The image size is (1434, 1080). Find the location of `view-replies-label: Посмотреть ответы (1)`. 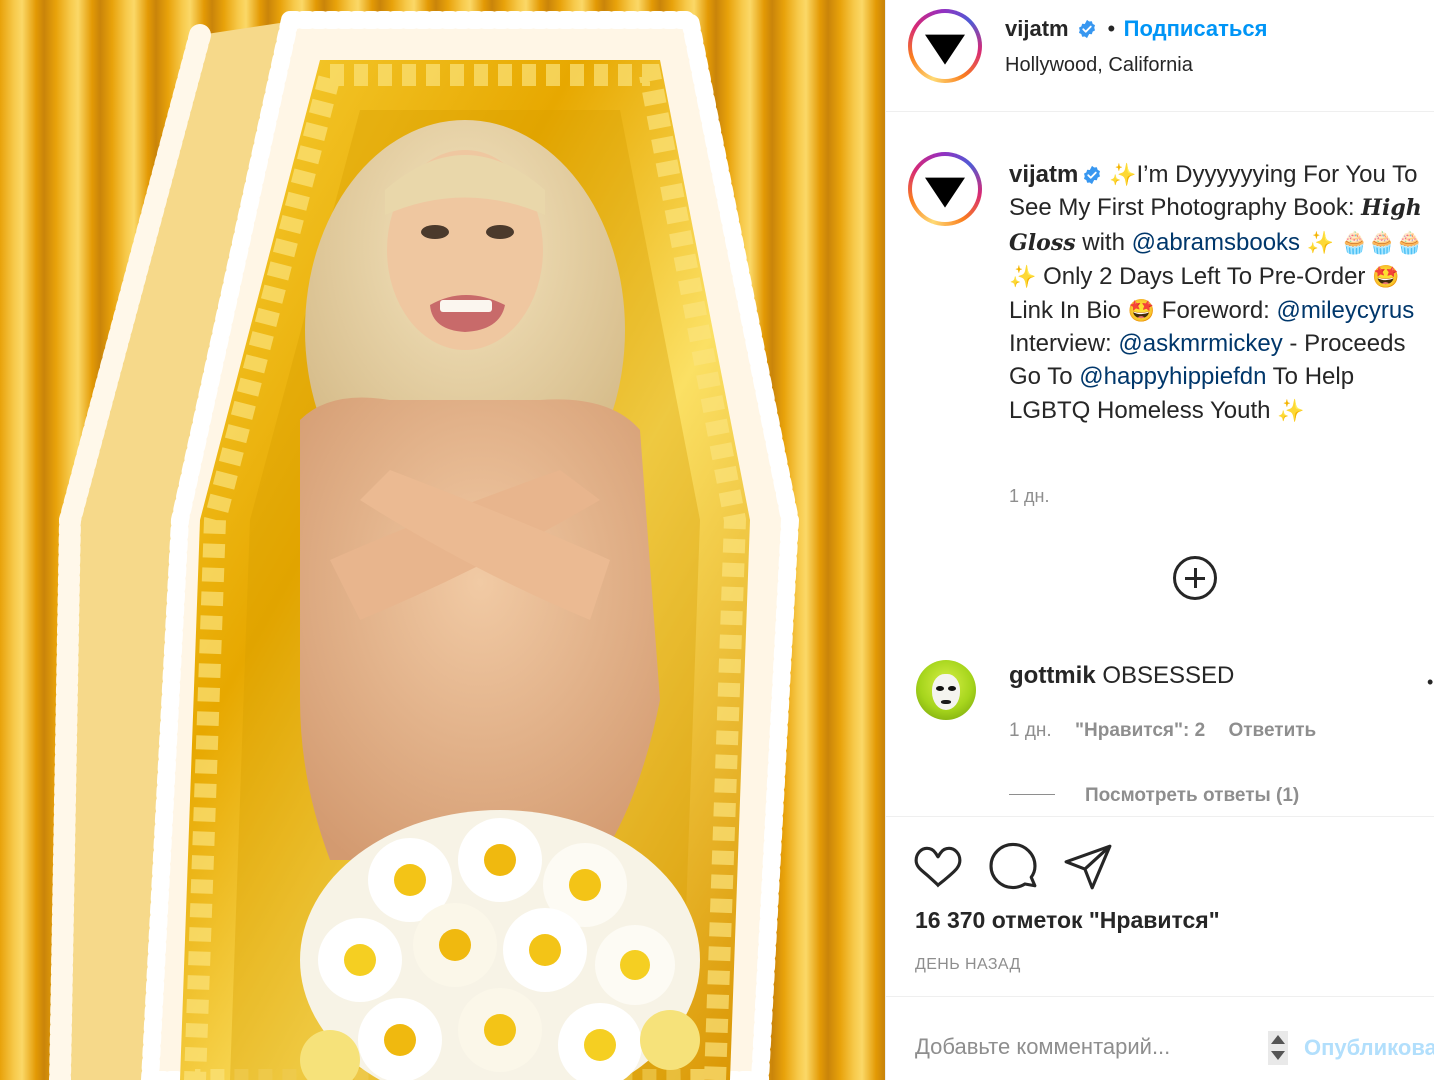

view-replies-label: Посмотреть ответы (1) is located at coordinates (1192, 795).